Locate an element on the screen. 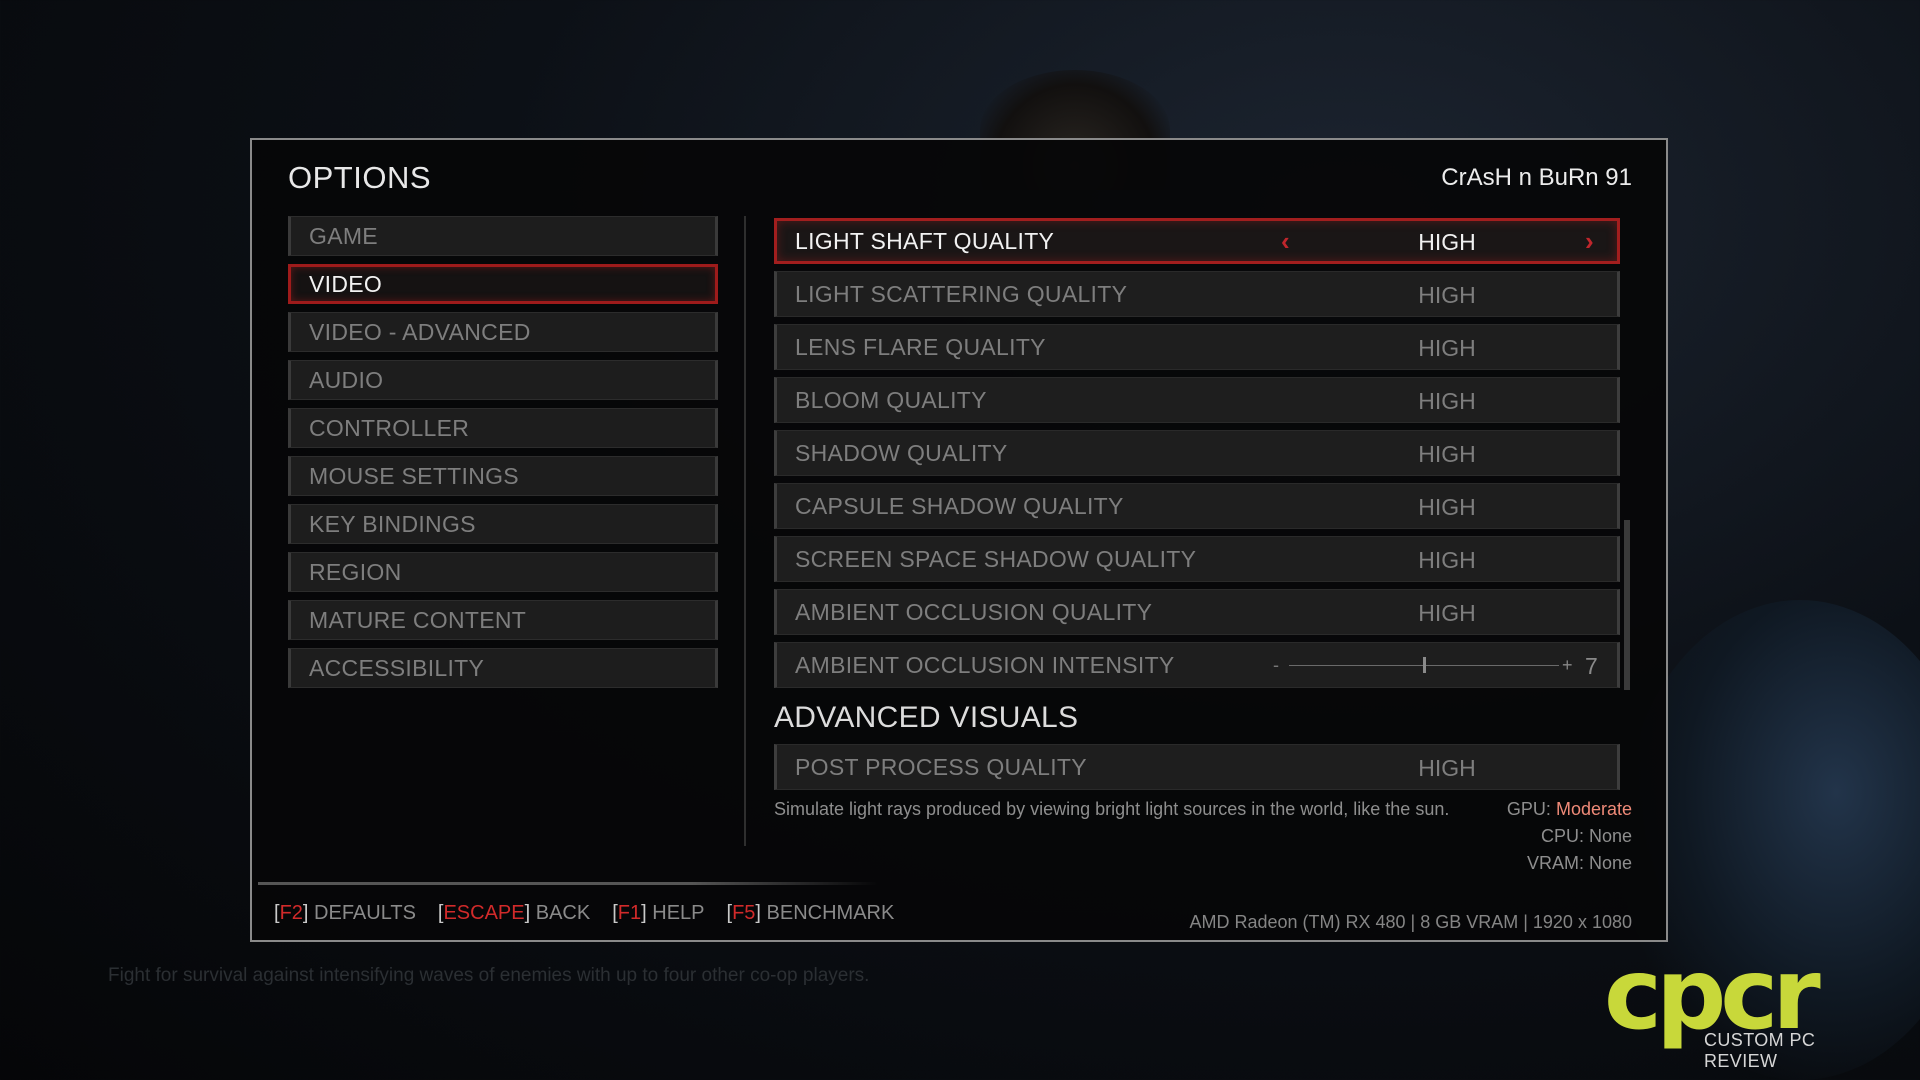 The height and width of the screenshot is (1080, 1920). watermark-logo: cpcr CUSTOM PC REVIEW is located at coordinates (1749, 1004).